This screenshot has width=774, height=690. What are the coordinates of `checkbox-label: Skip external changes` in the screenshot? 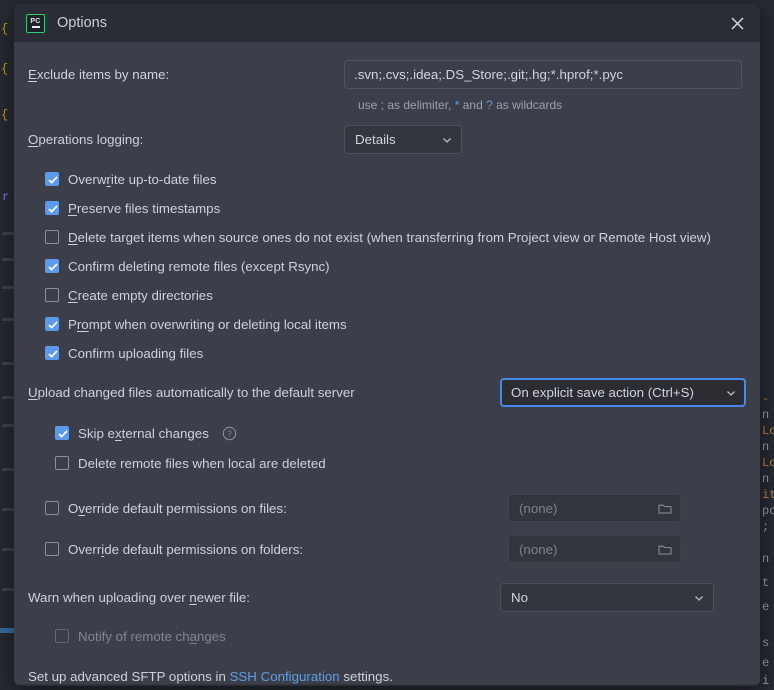 It's located at (143, 433).